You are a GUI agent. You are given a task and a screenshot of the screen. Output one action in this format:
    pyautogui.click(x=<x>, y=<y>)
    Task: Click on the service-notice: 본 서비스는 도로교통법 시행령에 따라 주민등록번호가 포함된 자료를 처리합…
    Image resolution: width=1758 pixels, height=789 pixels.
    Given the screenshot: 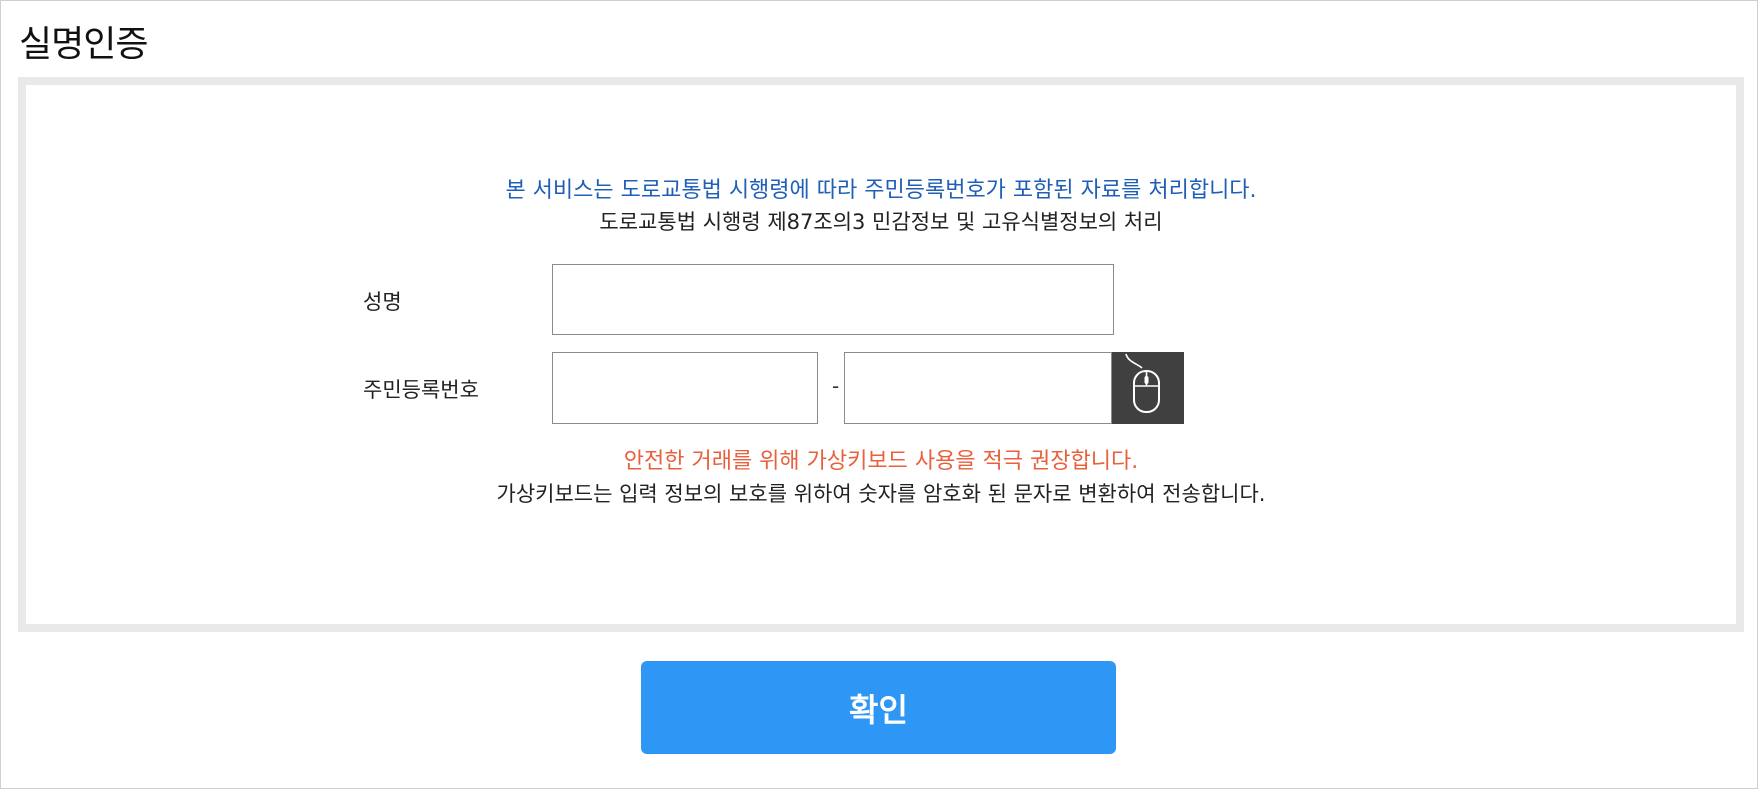 What is the action you would take?
    pyautogui.click(x=881, y=190)
    